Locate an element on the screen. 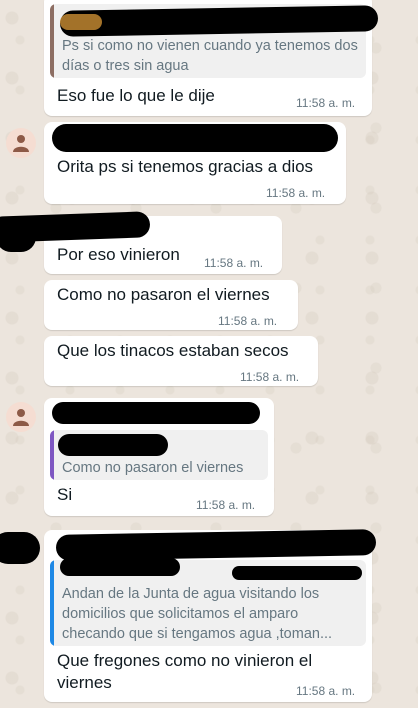 This screenshot has width=418, height=708. quoted-message-text: Como no pasaron el viernes is located at coordinates (153, 468).